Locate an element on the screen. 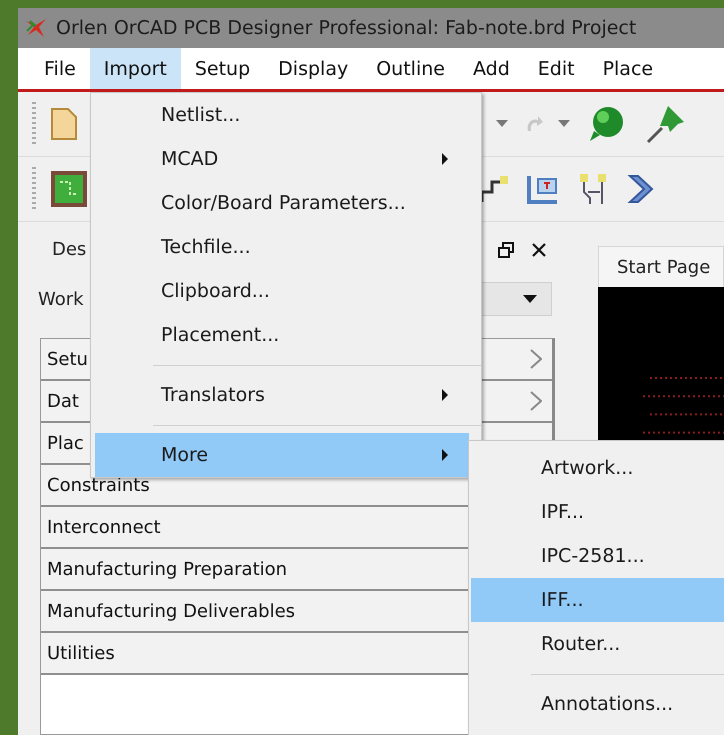  menu-item: MCAD is located at coordinates (282, 159).